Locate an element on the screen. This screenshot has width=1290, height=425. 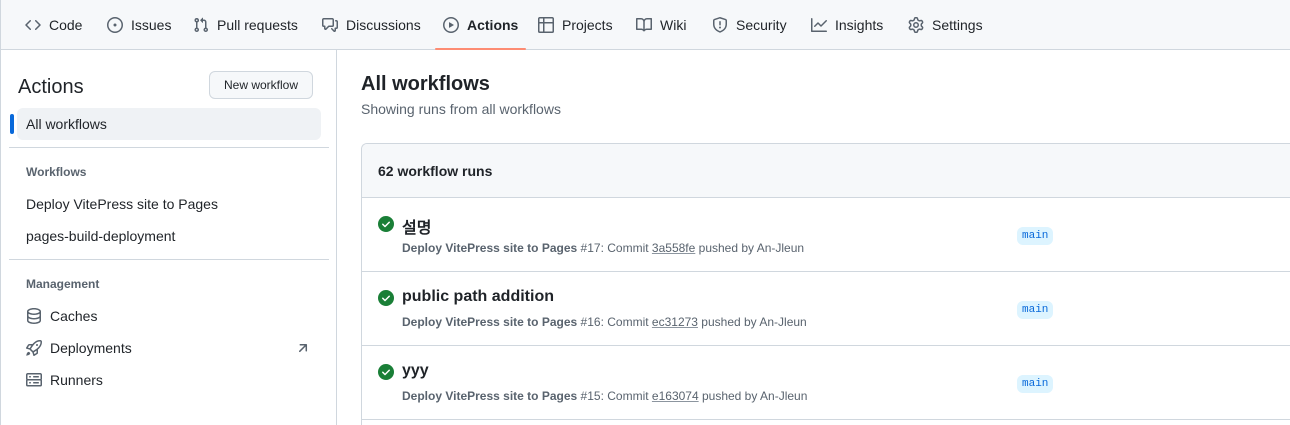
tab-pull-requests: Pull requests is located at coordinates (245, 25).